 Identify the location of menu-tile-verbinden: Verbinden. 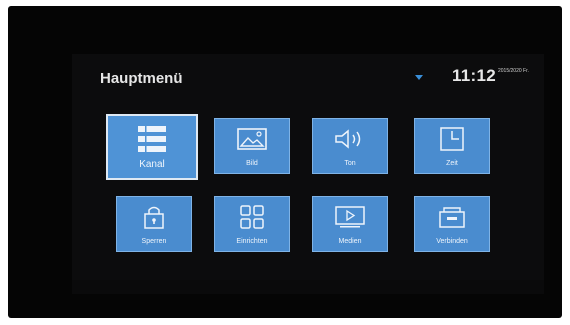
(452, 224).